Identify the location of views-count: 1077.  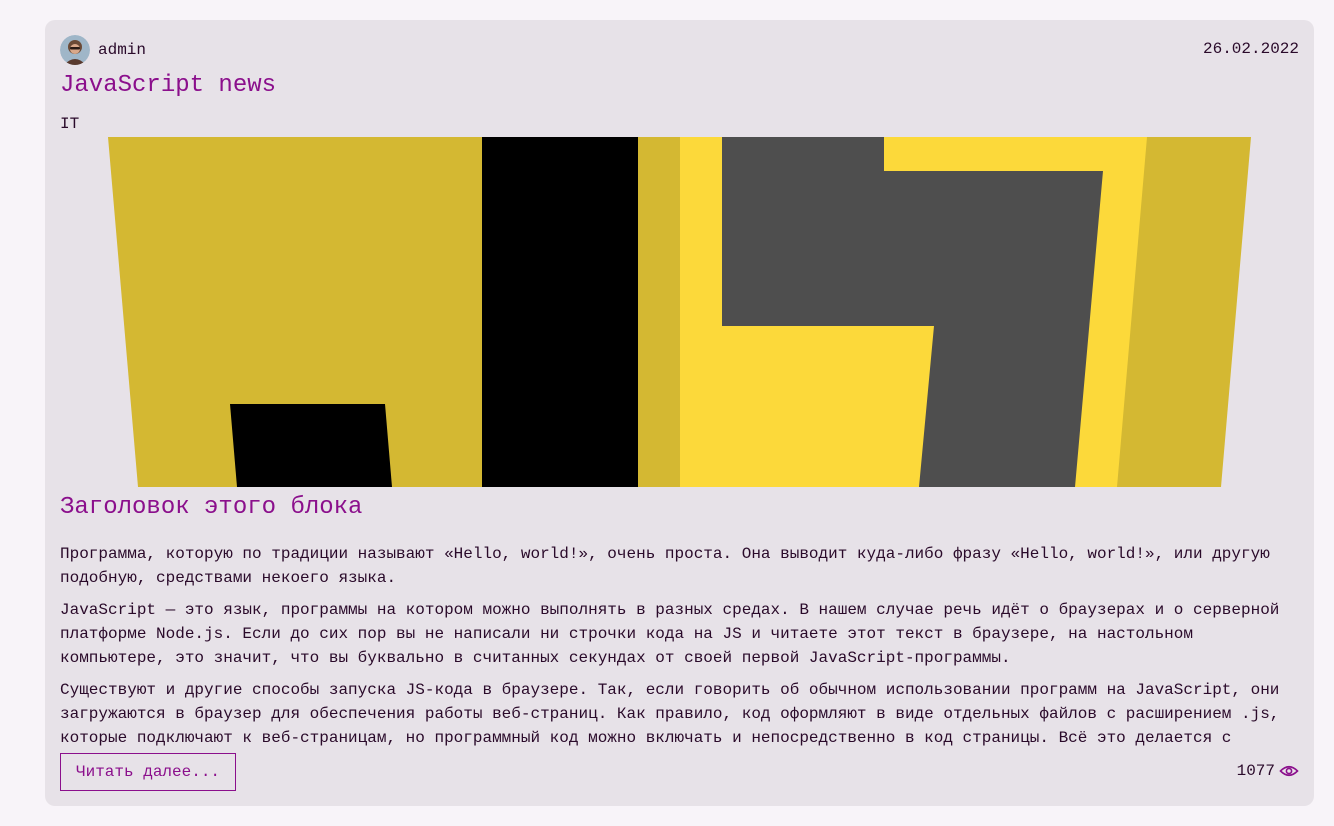
(1255, 771).